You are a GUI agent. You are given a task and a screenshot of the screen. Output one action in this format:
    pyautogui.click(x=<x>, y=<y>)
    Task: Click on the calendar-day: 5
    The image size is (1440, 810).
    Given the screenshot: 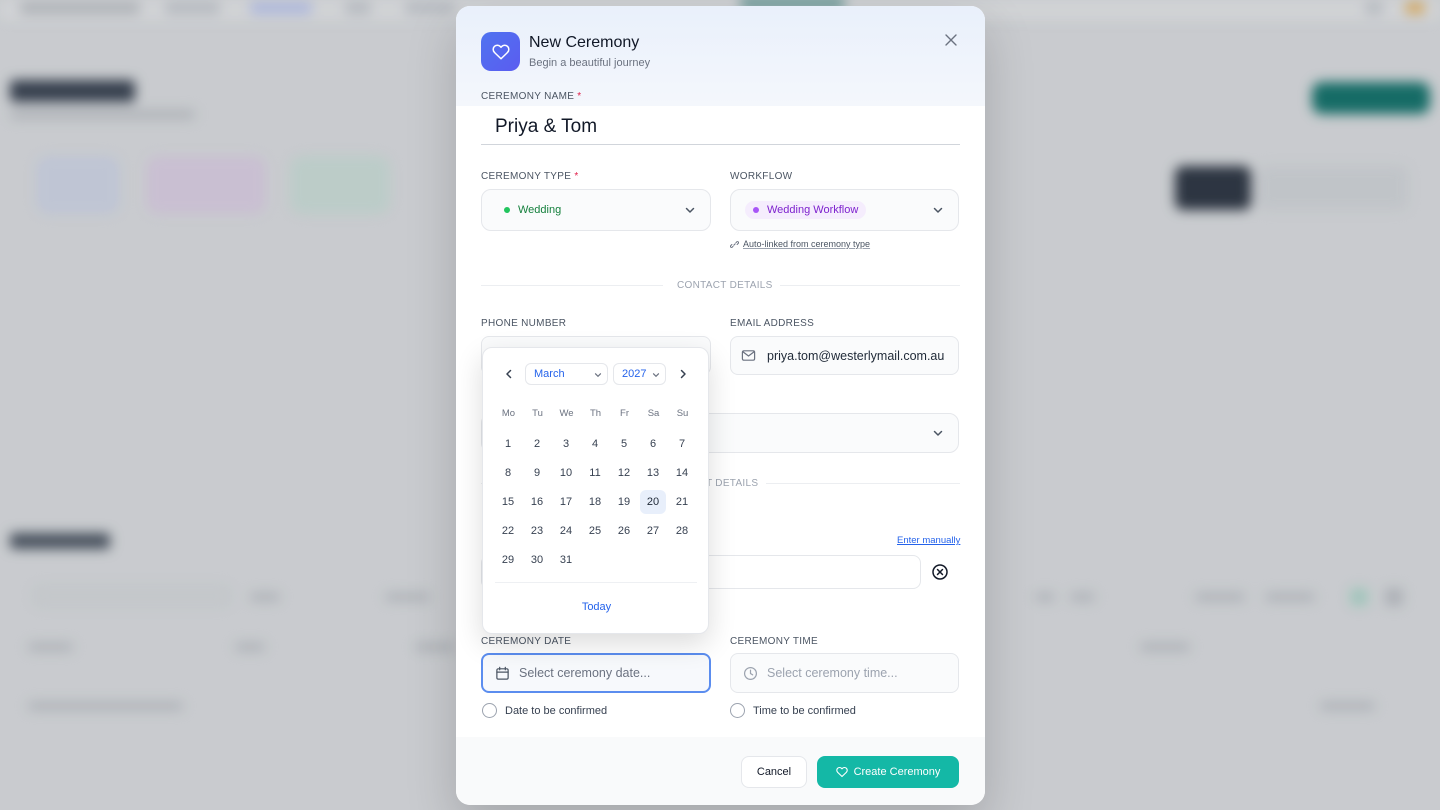 What is the action you would take?
    pyautogui.click(x=624, y=444)
    